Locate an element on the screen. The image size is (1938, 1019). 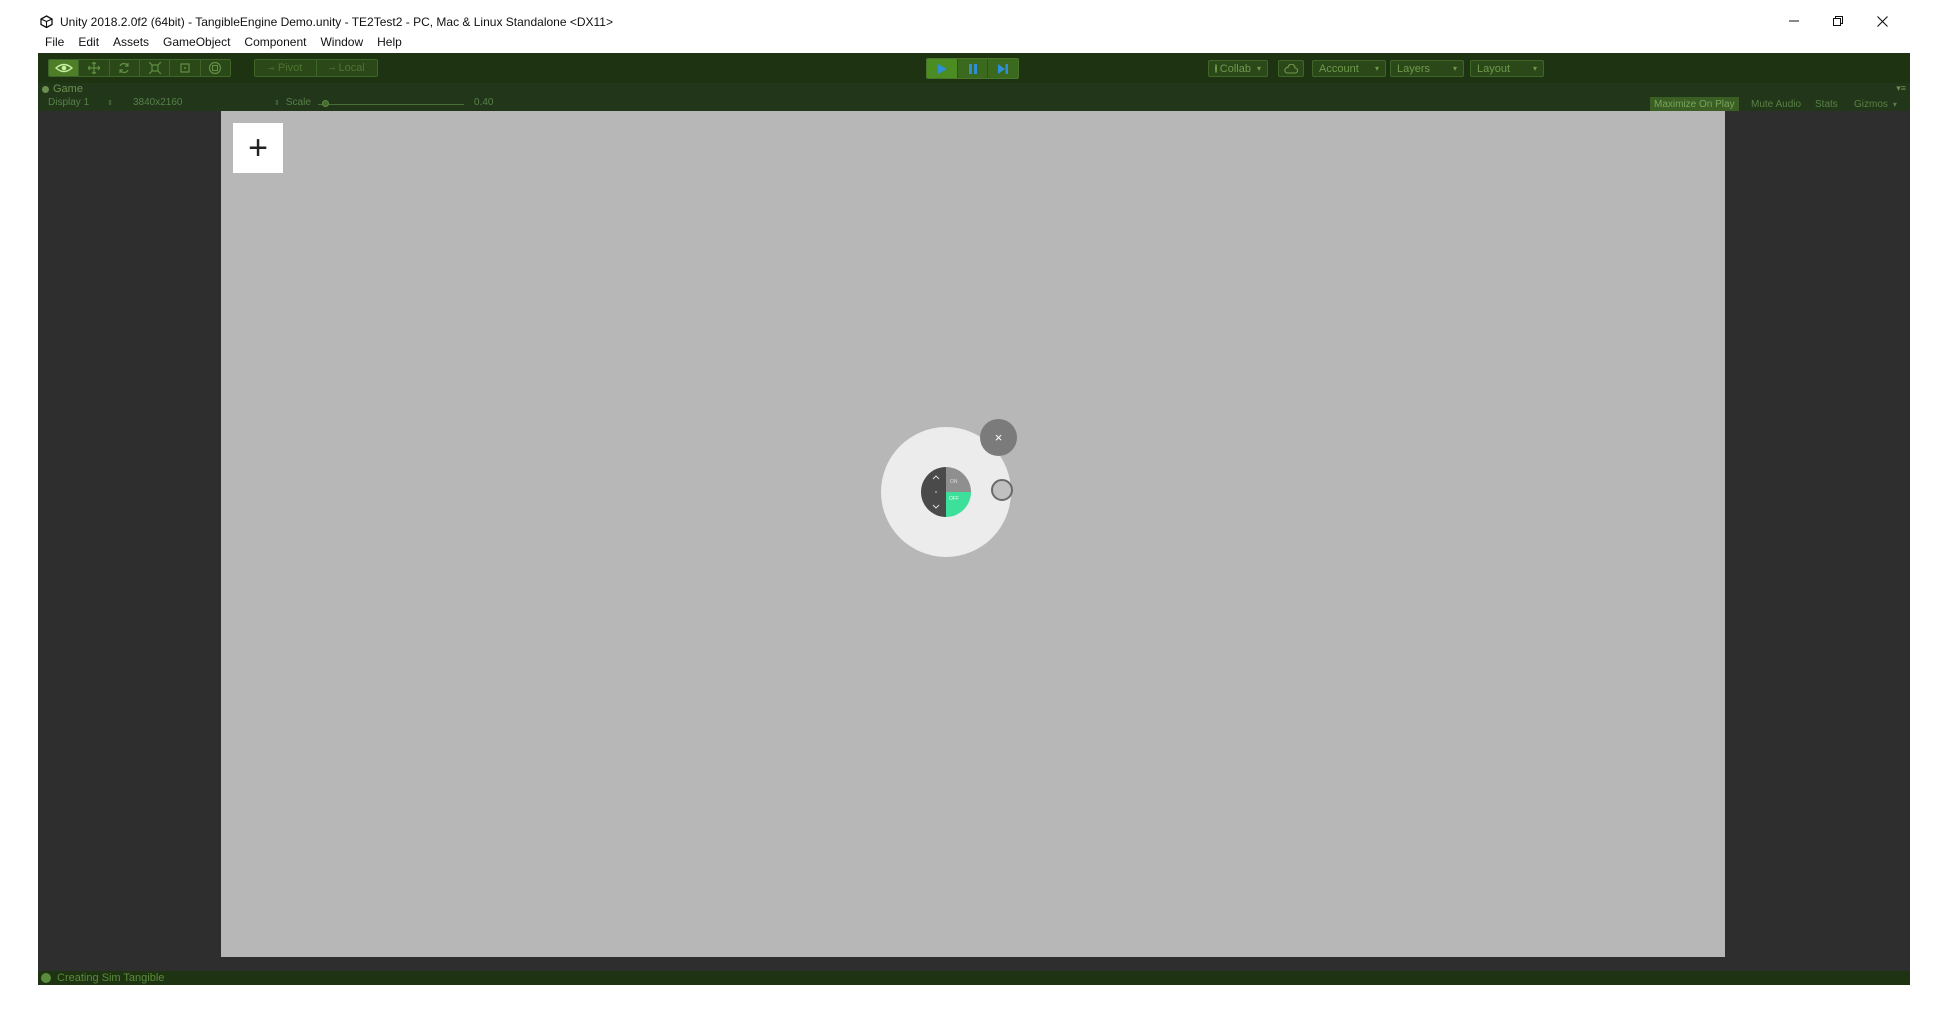
account-dropdown: Account ▾ is located at coordinates (1349, 68).